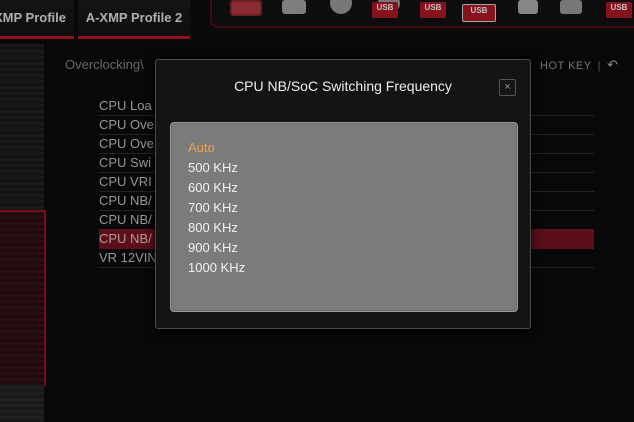  I want to click on option-800-khz: 800 KHz, so click(213, 228).